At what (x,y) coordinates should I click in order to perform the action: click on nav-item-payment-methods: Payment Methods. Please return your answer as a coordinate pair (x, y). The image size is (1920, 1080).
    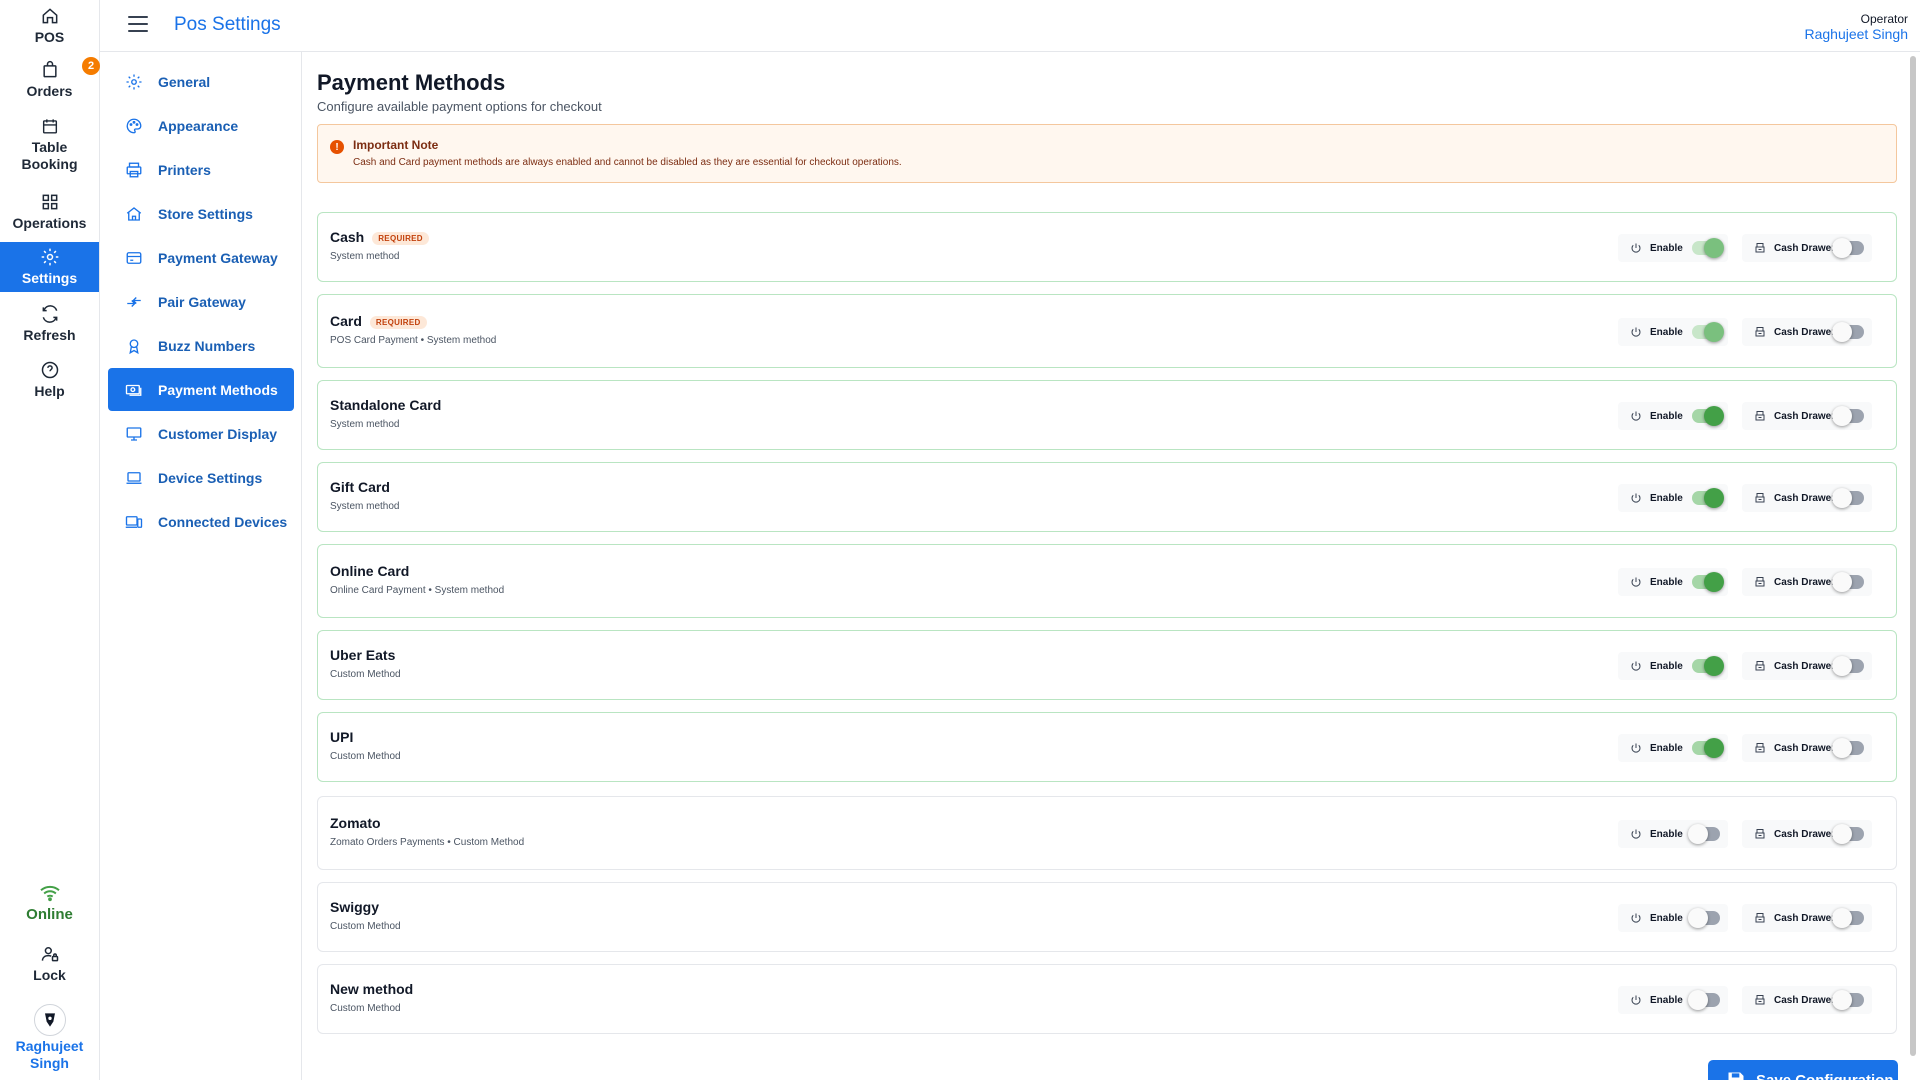
    Looking at the image, I should click on (201, 389).